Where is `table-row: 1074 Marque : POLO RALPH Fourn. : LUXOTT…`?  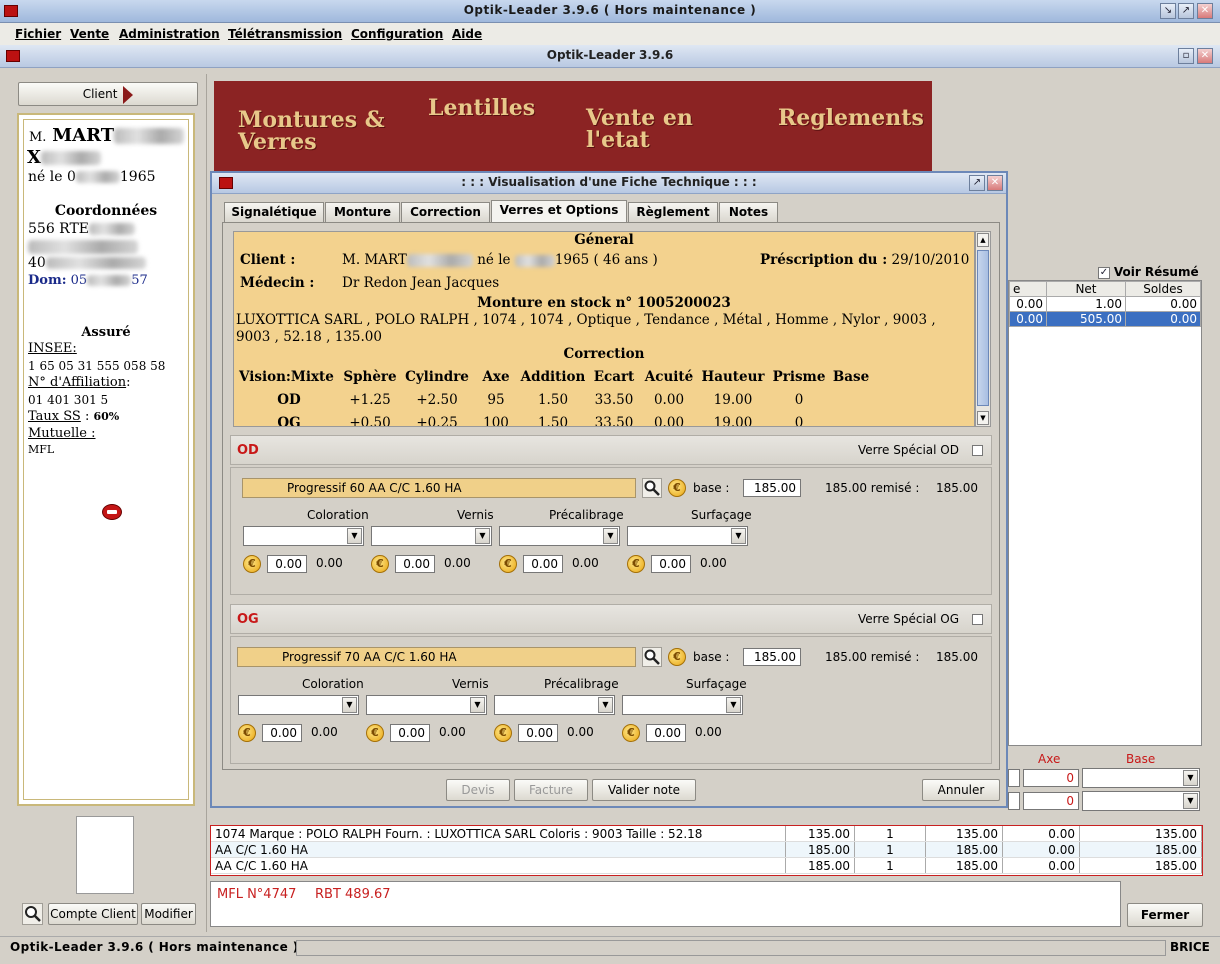
table-row: 1074 Marque : POLO RALPH Fourn. : LUXOTT… is located at coordinates (706, 834).